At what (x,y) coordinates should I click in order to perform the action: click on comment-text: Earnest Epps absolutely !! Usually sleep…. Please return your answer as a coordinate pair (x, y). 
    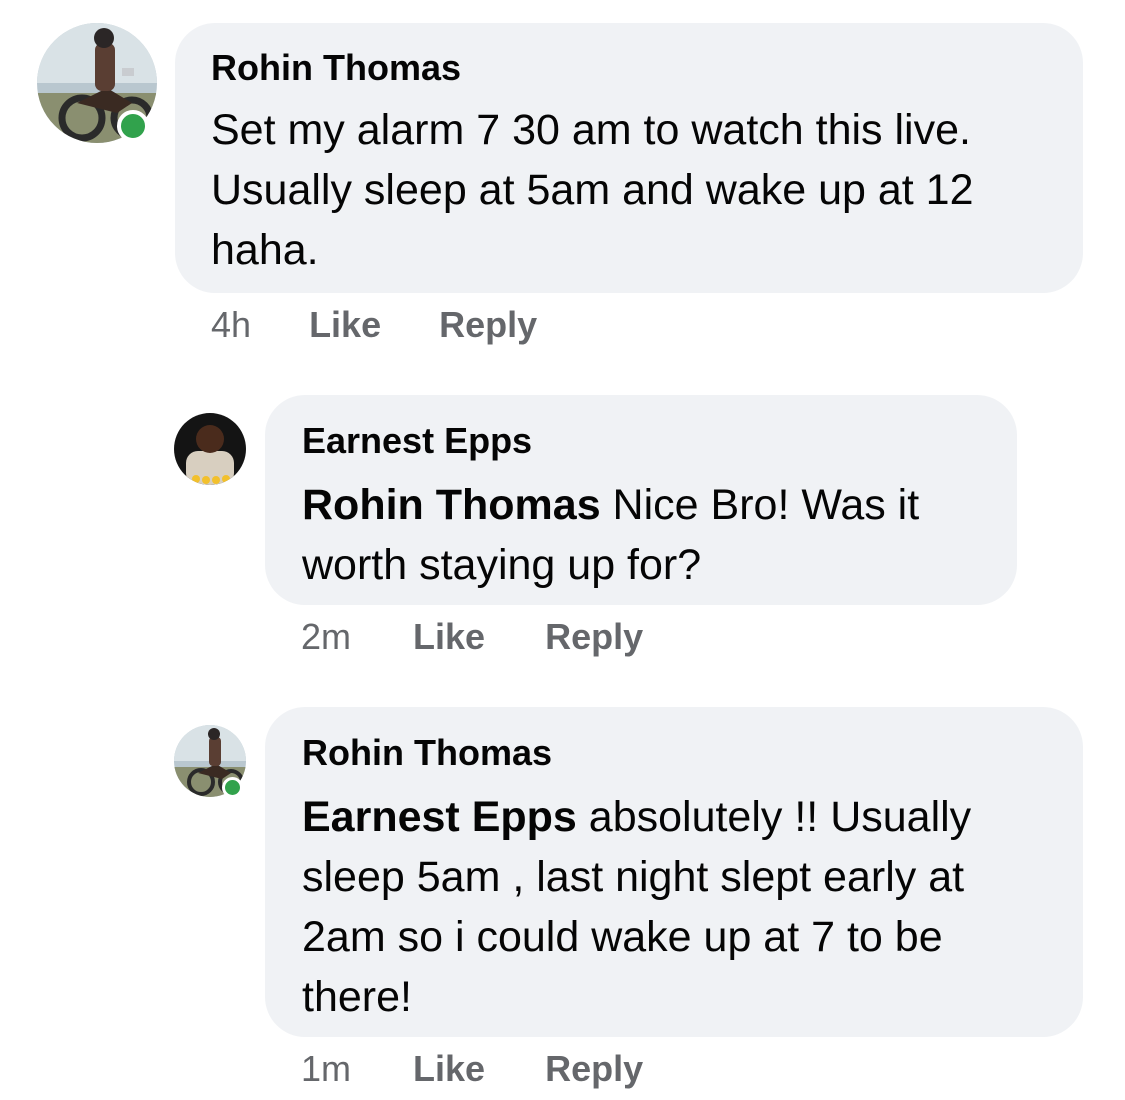
    Looking at the image, I should click on (677, 907).